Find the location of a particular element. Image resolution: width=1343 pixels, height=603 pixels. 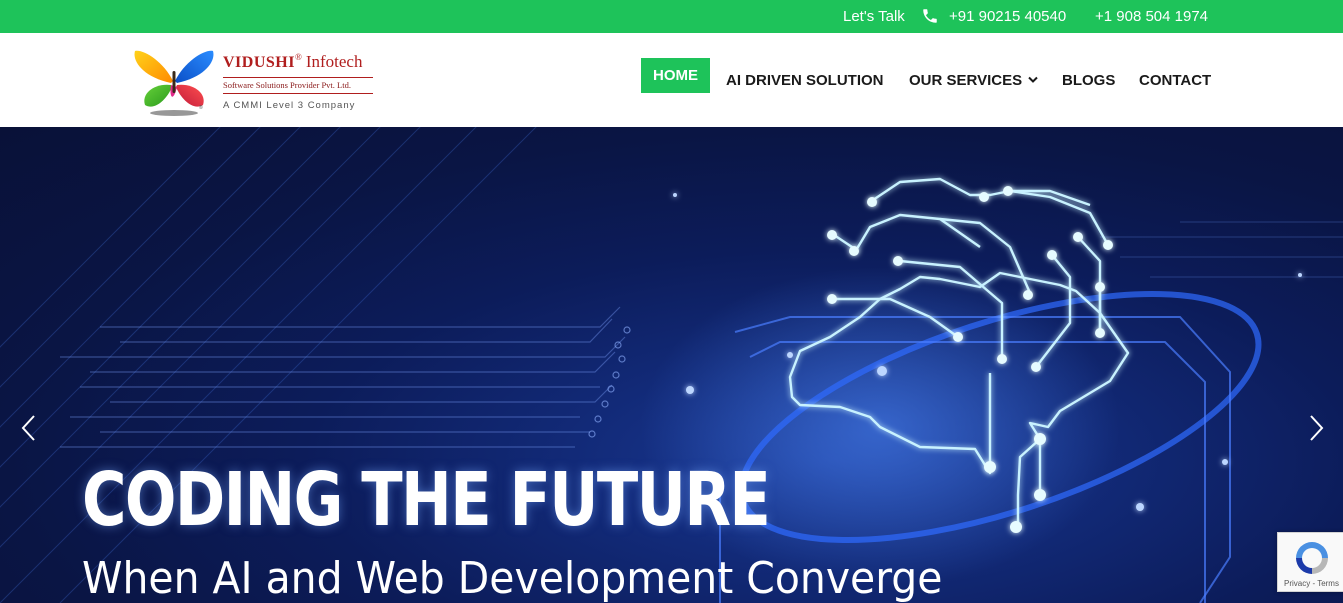

hero-title: CODING THE FUTURE is located at coordinates (426, 500).